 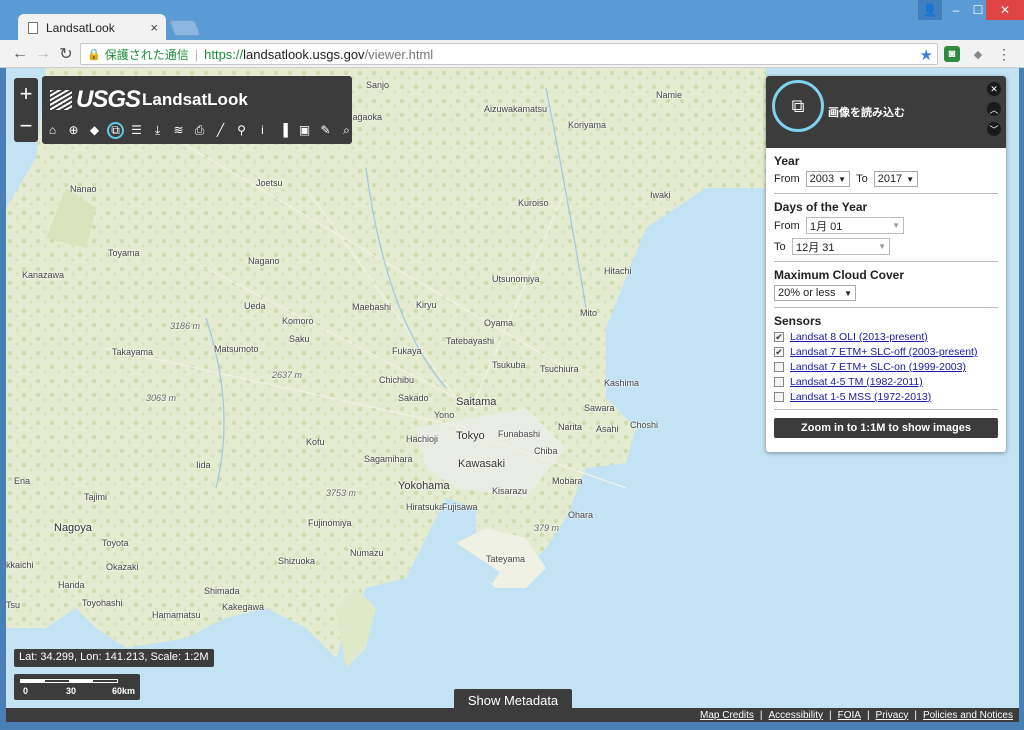 I want to click on chevron-down-icon: ▼, so click(x=882, y=246).